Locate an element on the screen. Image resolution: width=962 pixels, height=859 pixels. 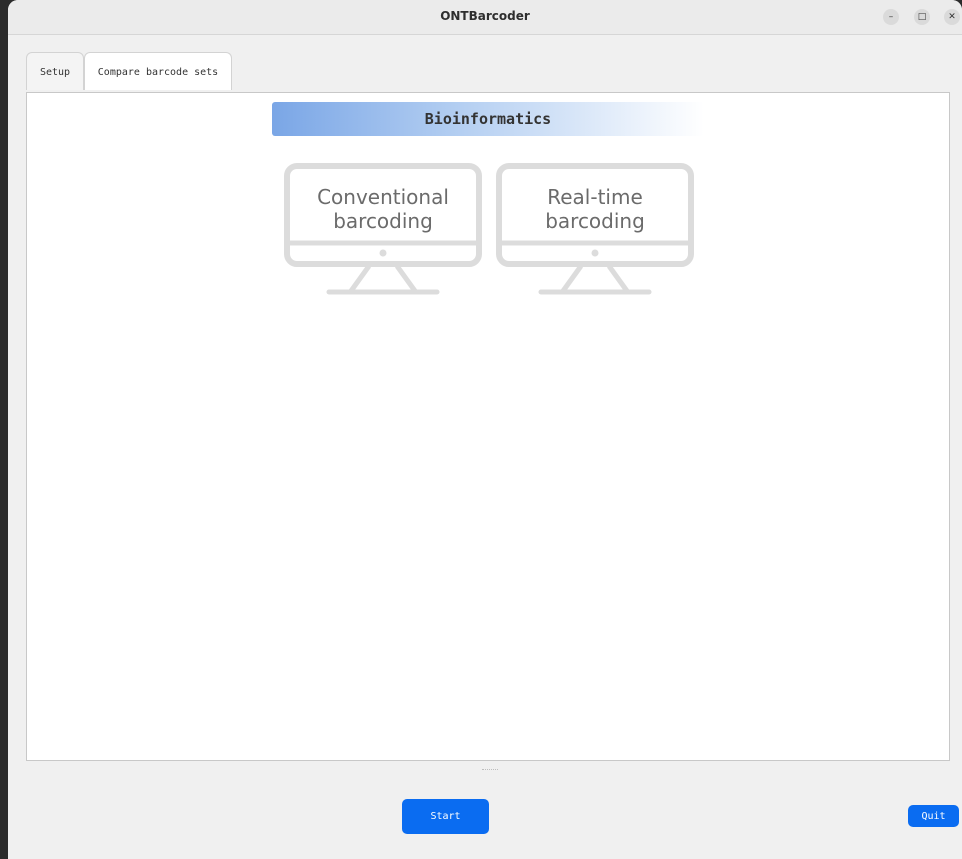
conventional-barcoding-button: Conventional barcoding is located at coordinates (383, 229).